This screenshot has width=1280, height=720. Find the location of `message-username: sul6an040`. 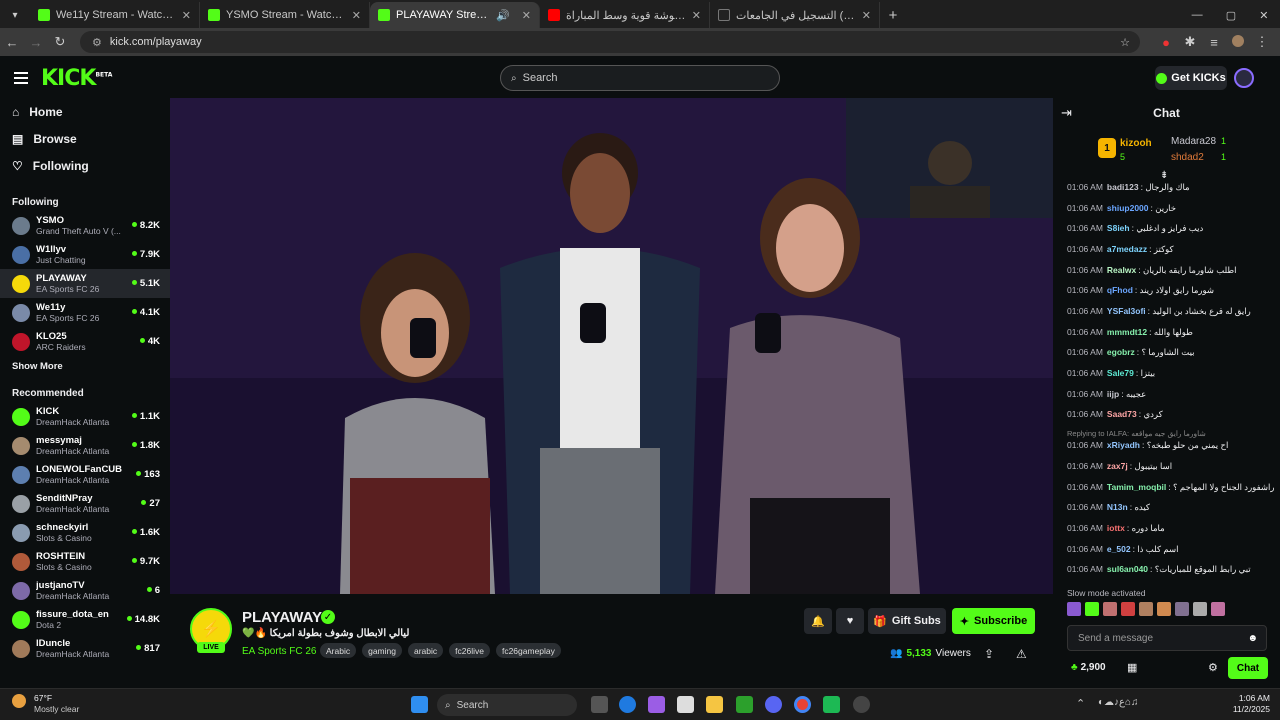

message-username: sul6an040 is located at coordinates (1127, 569).